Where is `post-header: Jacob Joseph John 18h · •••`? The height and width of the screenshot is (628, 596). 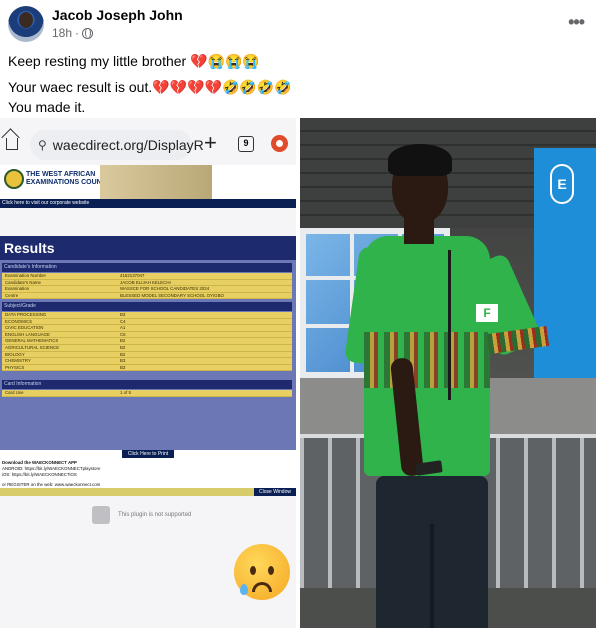 post-header: Jacob Joseph John 18h · ••• is located at coordinates (298, 24).